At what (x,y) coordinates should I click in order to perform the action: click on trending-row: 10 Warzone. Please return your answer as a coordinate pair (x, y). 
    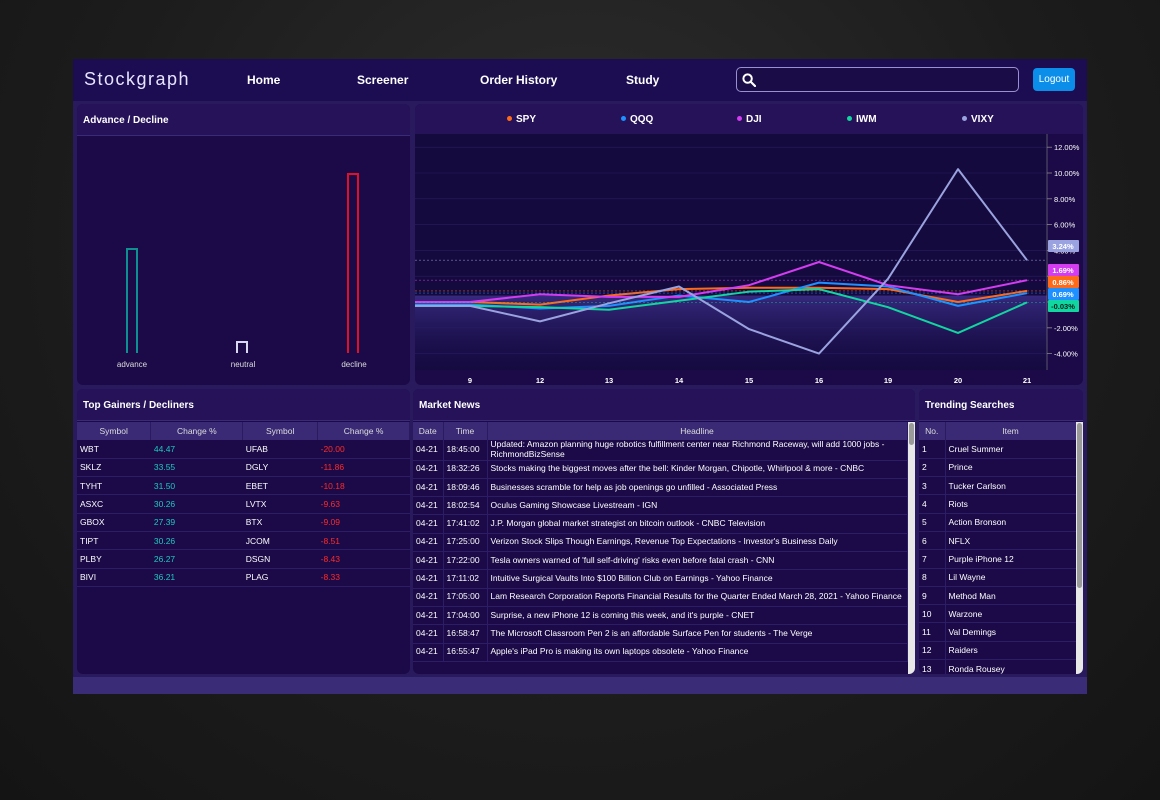
    Looking at the image, I should click on (998, 614).